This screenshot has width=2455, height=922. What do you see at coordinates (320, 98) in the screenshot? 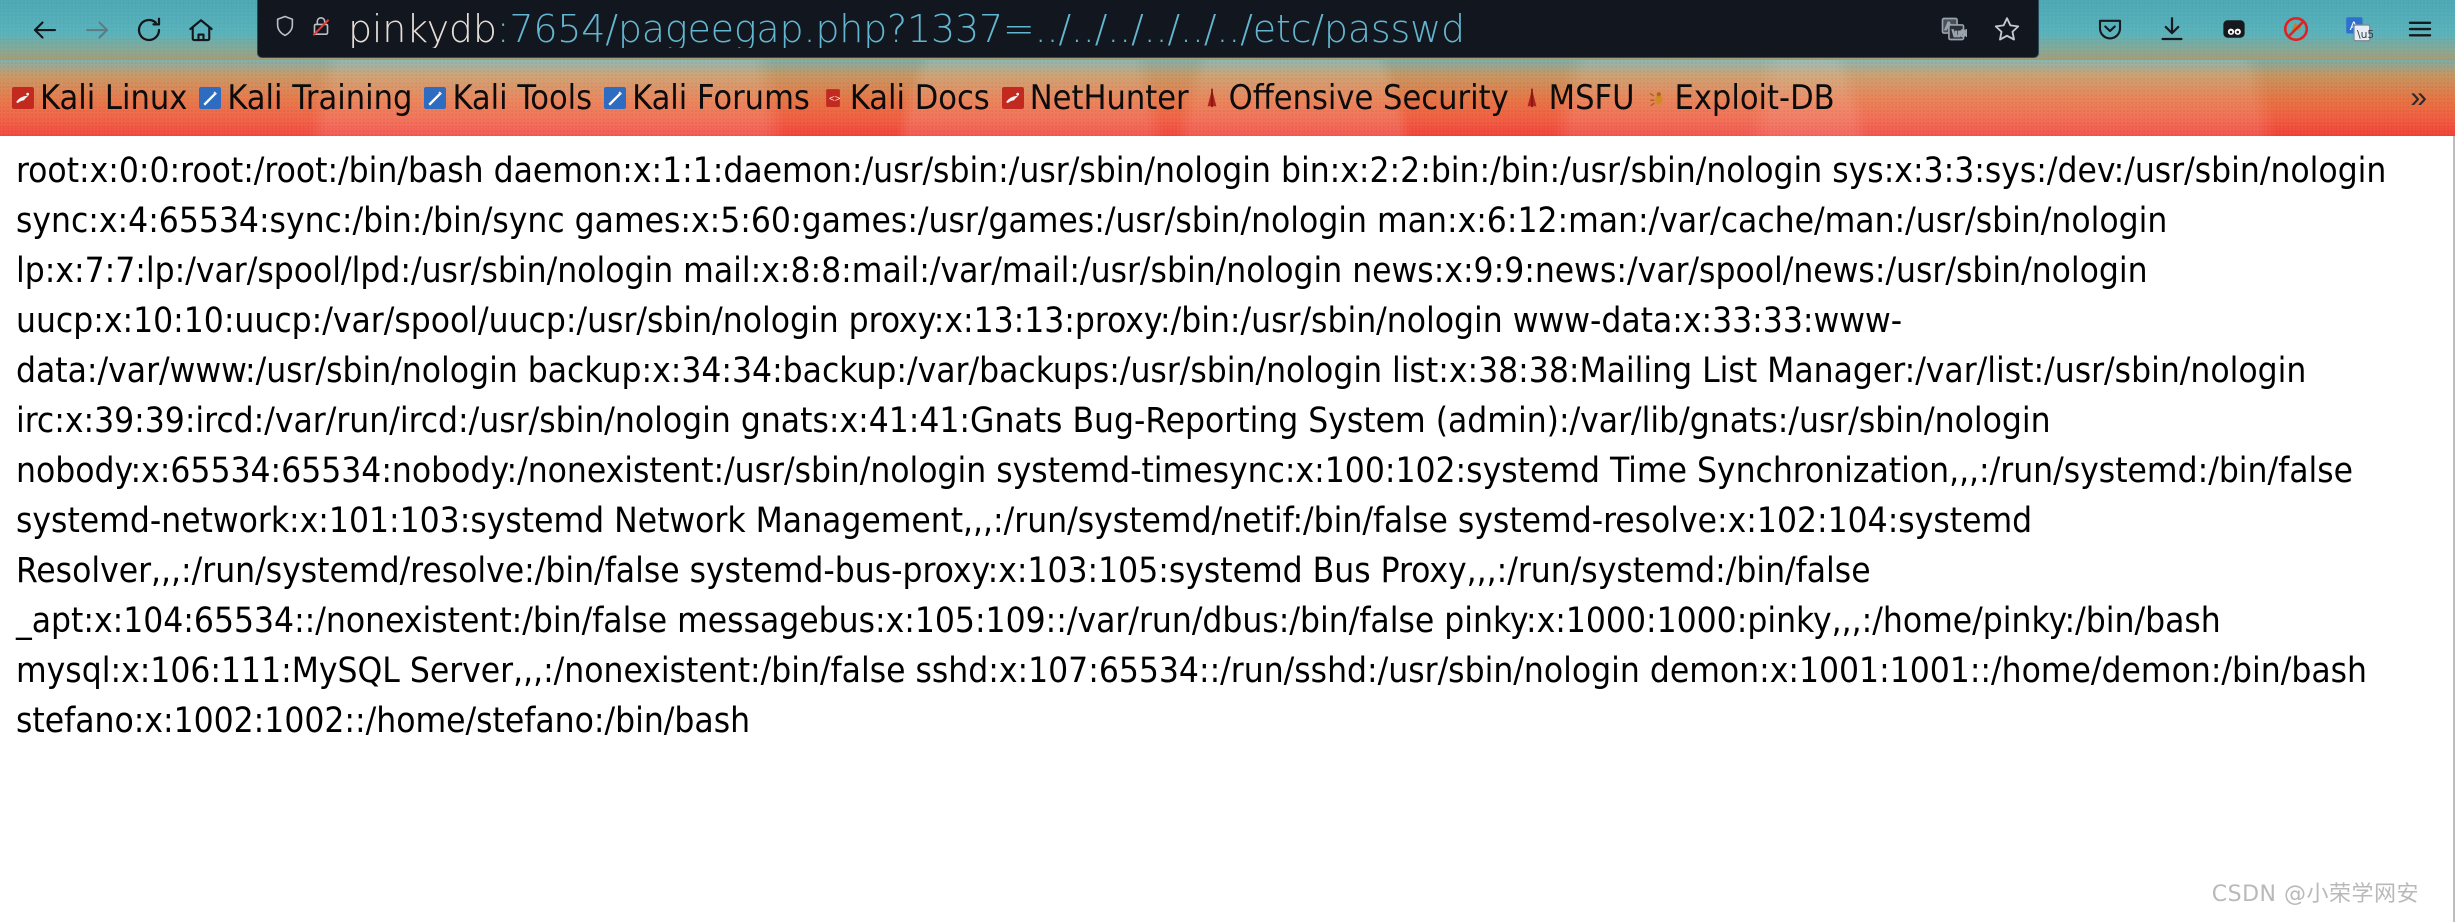
I see `bookmark-label: Kali Training` at bounding box center [320, 98].